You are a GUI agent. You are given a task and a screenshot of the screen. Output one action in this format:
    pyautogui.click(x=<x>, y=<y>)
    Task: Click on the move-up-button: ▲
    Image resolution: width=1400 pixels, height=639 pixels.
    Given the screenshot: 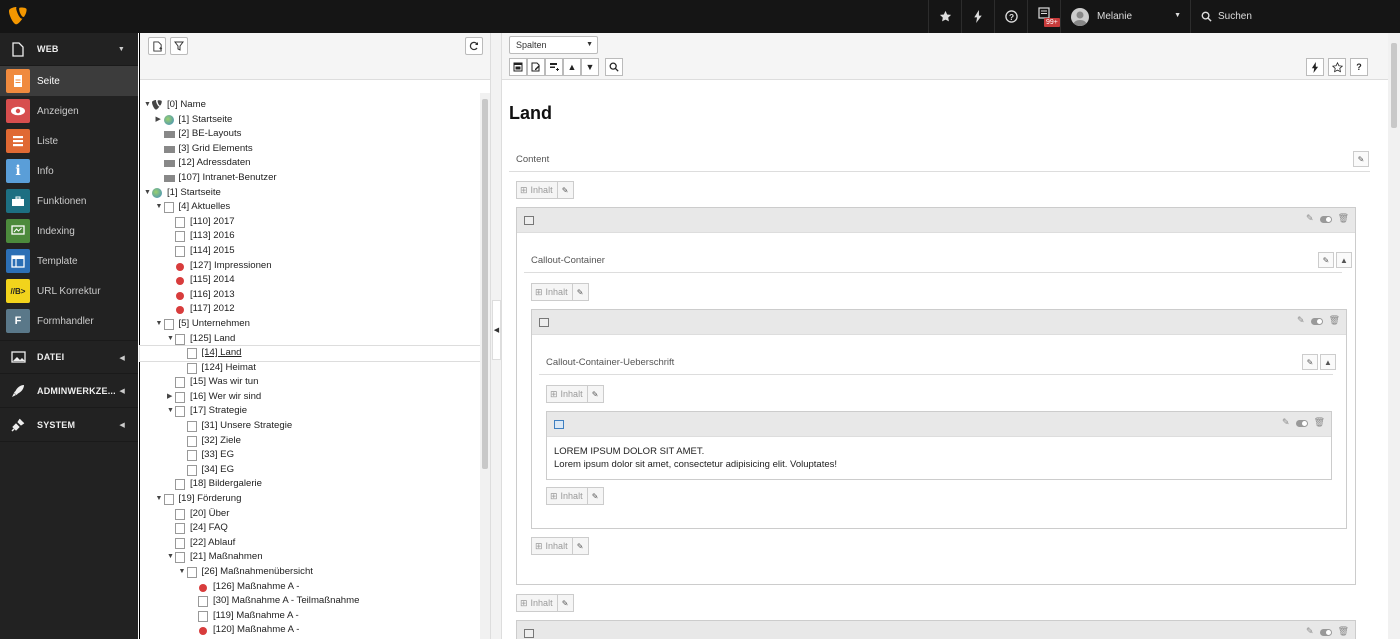 What is the action you would take?
    pyautogui.click(x=572, y=67)
    